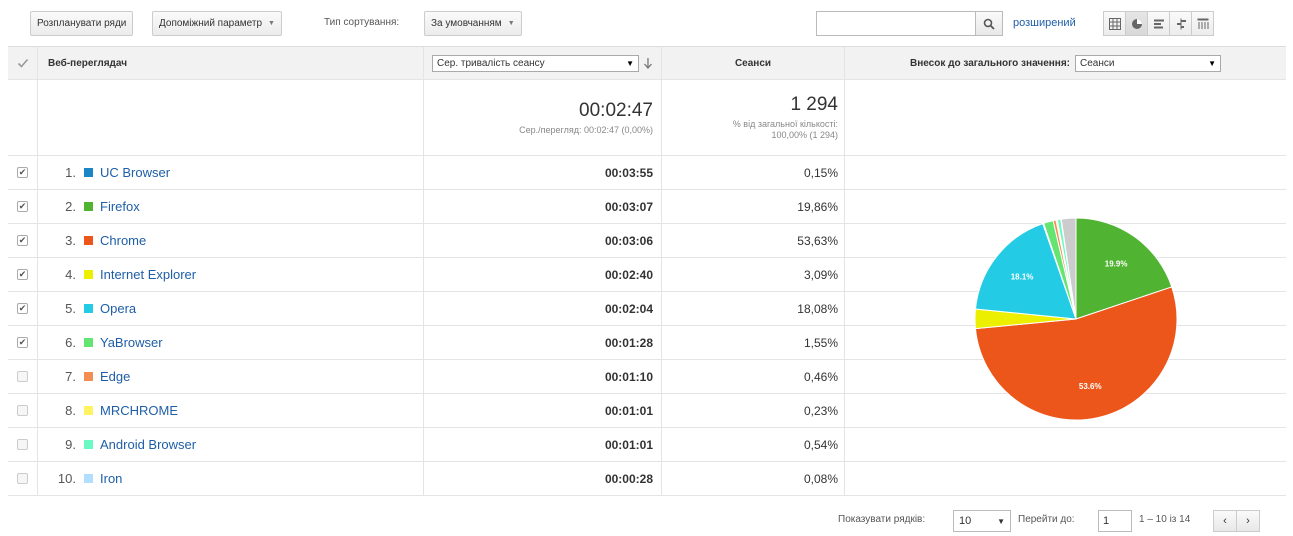 Image resolution: width=1293 pixels, height=536 pixels. I want to click on browser-link: Internet Explorer, so click(148, 274).